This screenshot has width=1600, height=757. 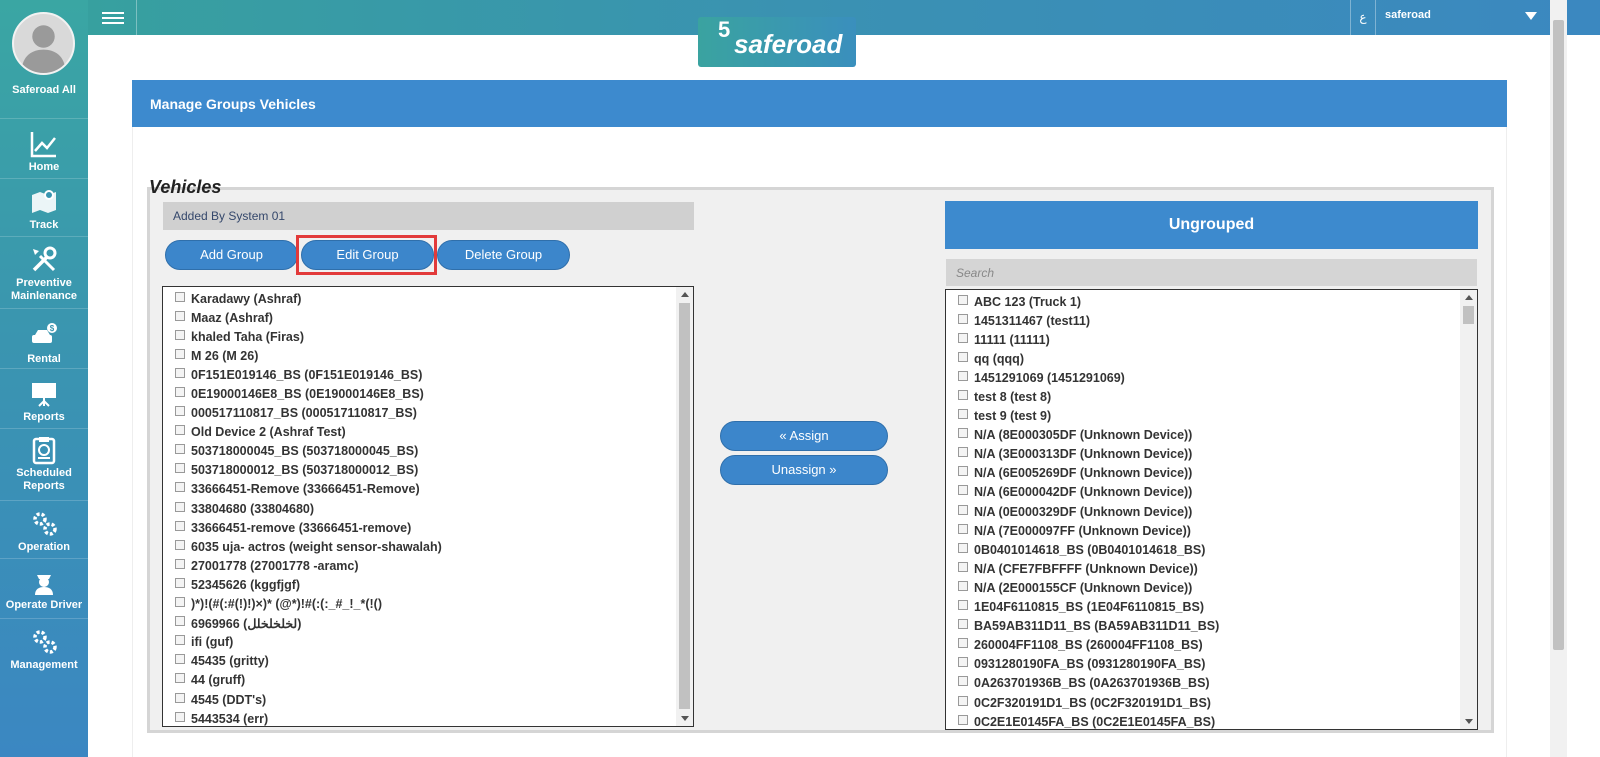 What do you see at coordinates (1209, 320) in the screenshot?
I see `list-item: 1451311467 (test11)` at bounding box center [1209, 320].